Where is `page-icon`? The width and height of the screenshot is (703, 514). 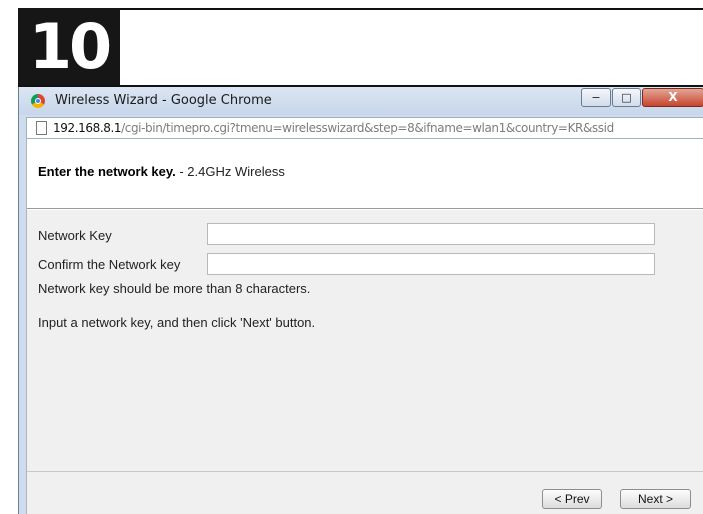 page-icon is located at coordinates (41, 128).